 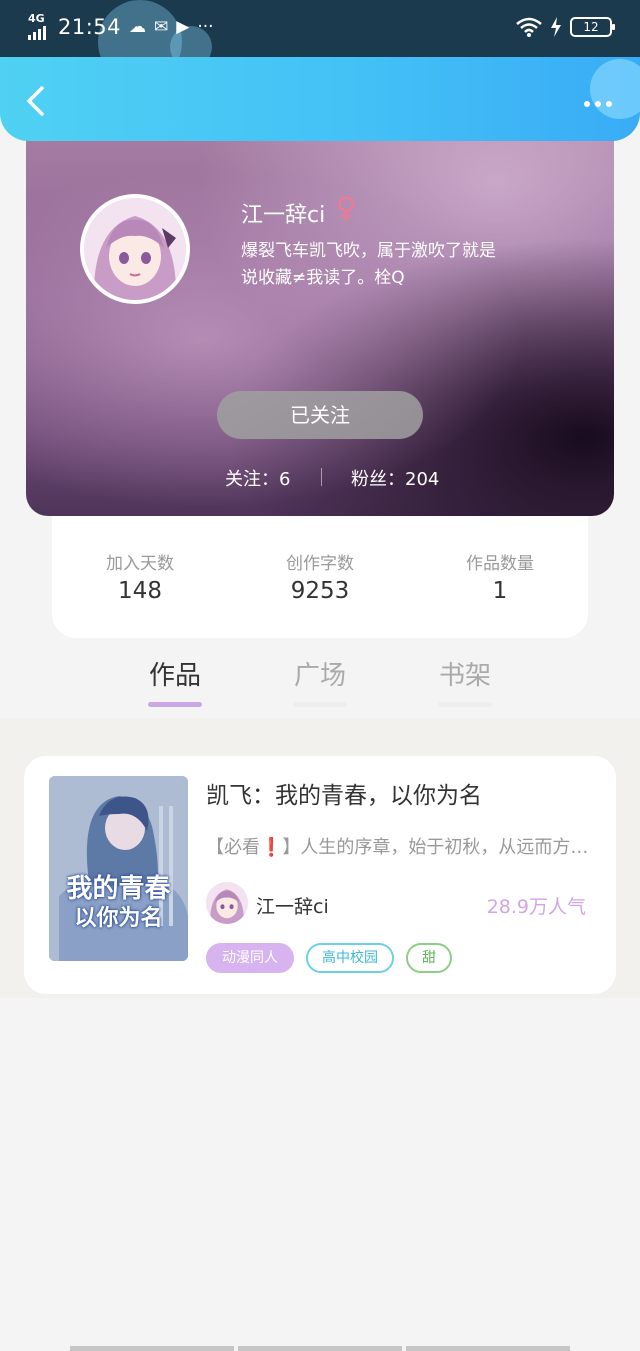 I want to click on tag-list: 动漫同人 高中校园 甜, so click(x=329, y=958).